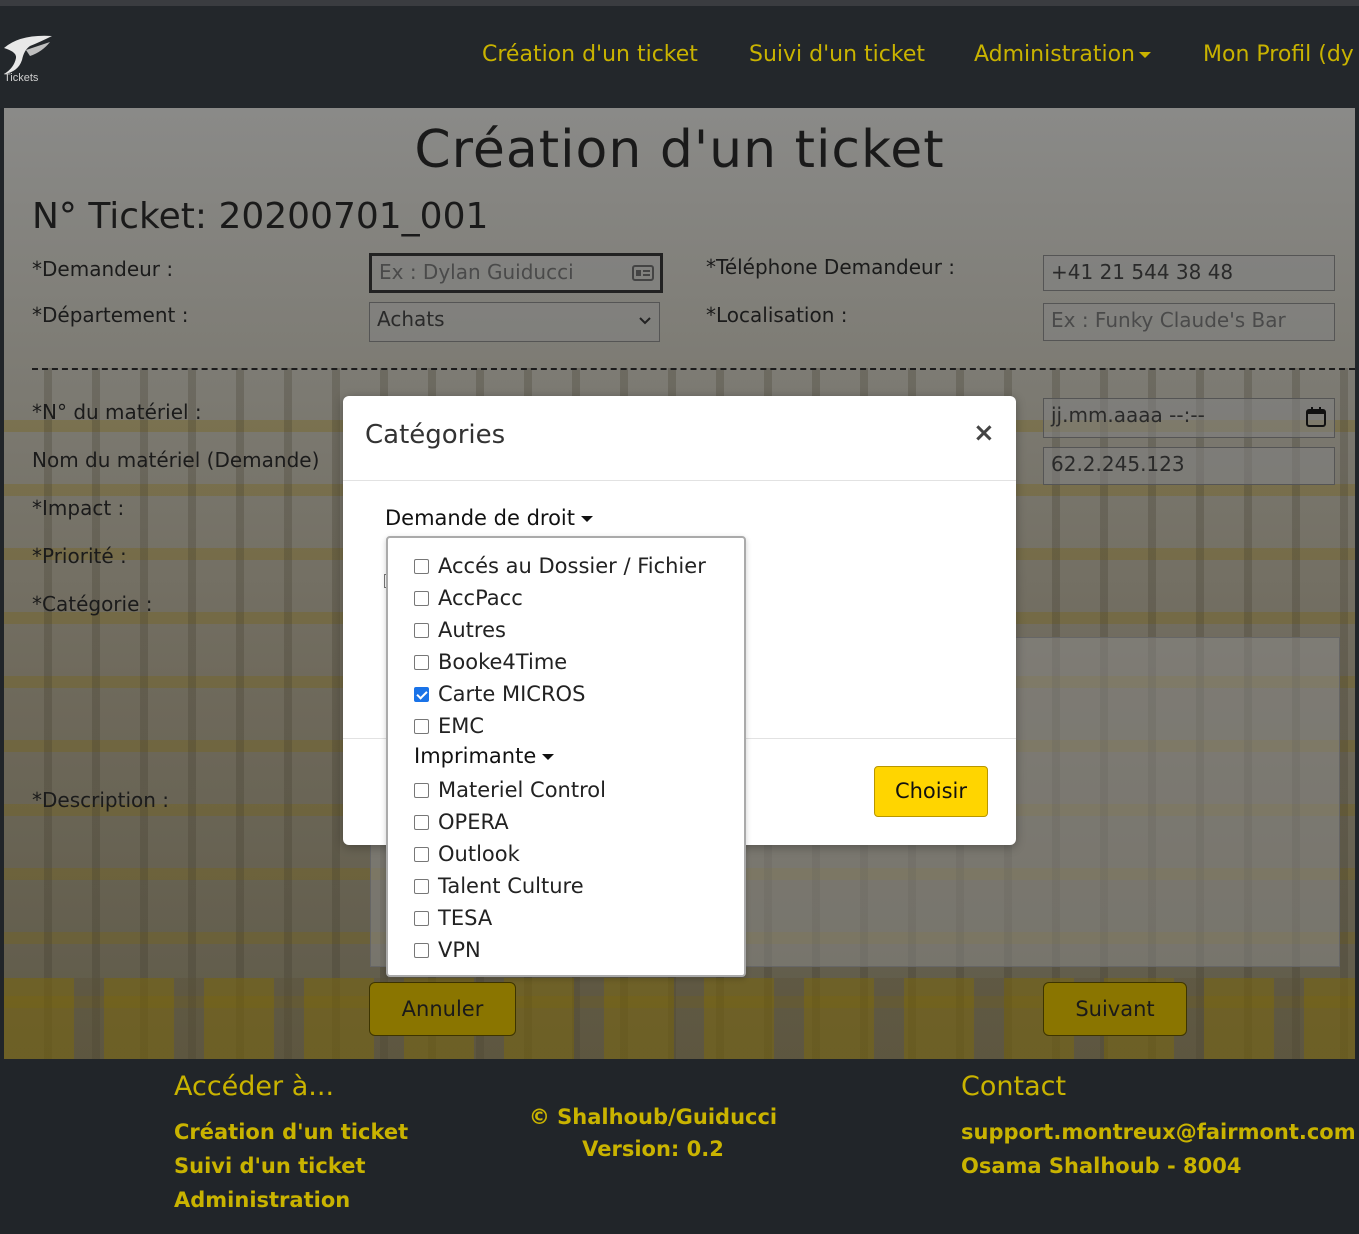  Describe the element at coordinates (931, 791) in the screenshot. I see `choose-button: Choisir` at that location.